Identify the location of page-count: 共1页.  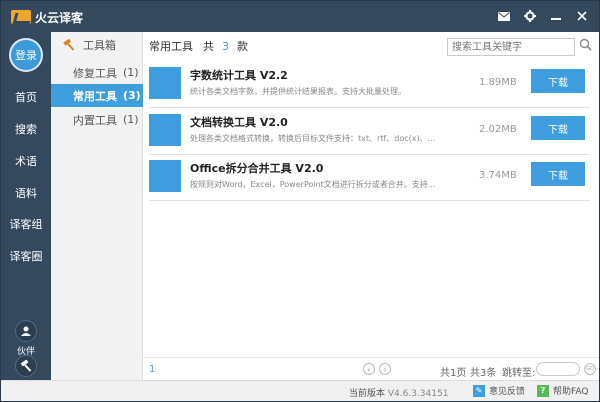
(453, 373).